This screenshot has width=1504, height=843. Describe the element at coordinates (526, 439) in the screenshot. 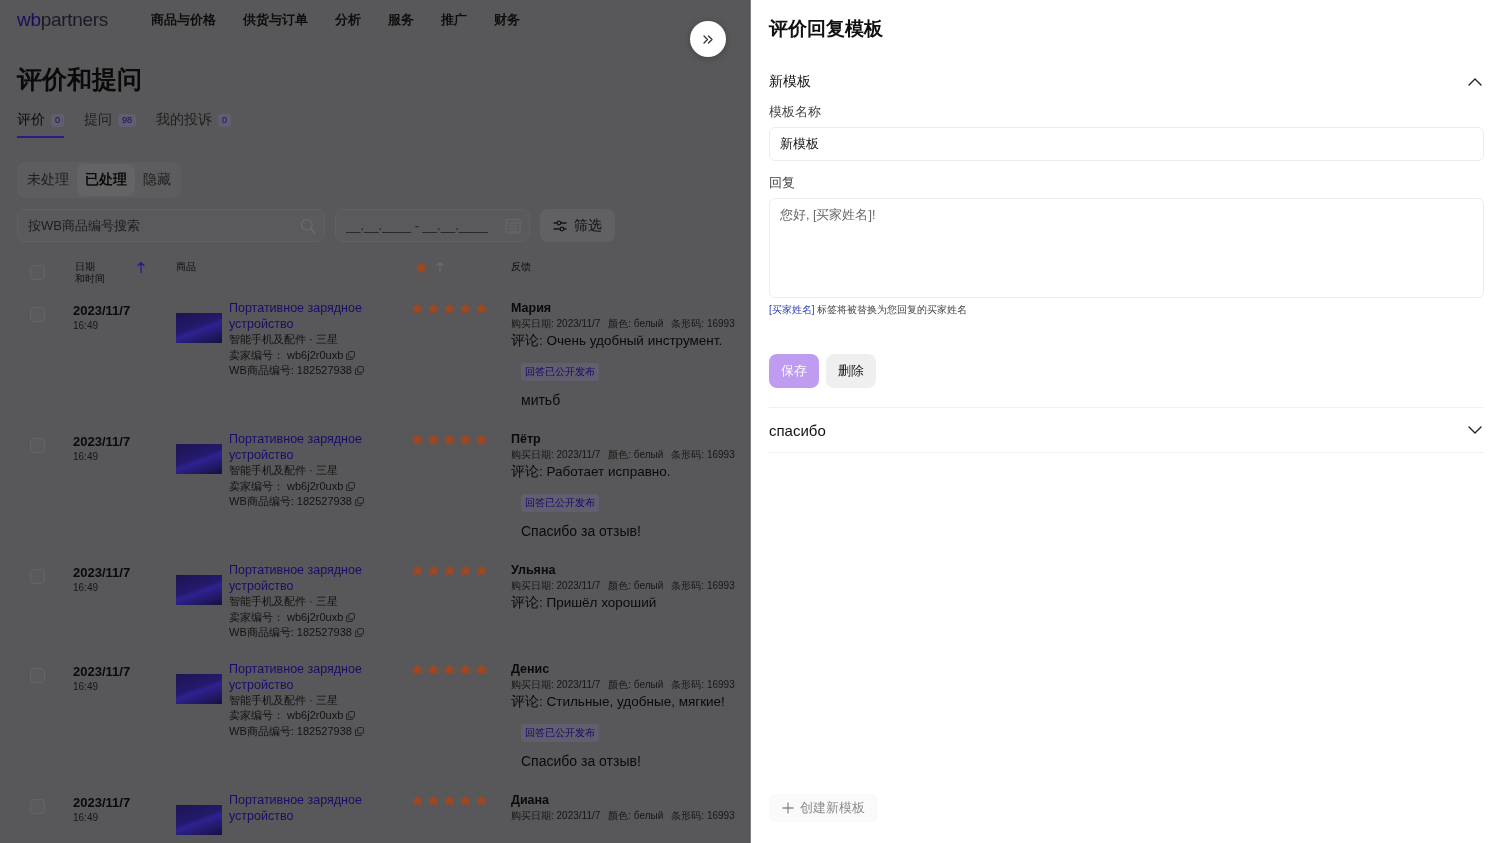

I see `buyer-name: Пётр` at that location.